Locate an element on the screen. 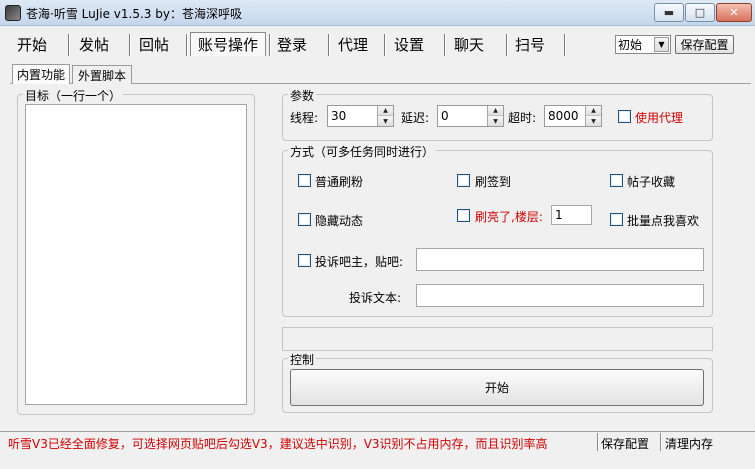 Image resolution: width=755 pixels, height=469 pixels. tab-account-ops: 账号操作 is located at coordinates (228, 44).